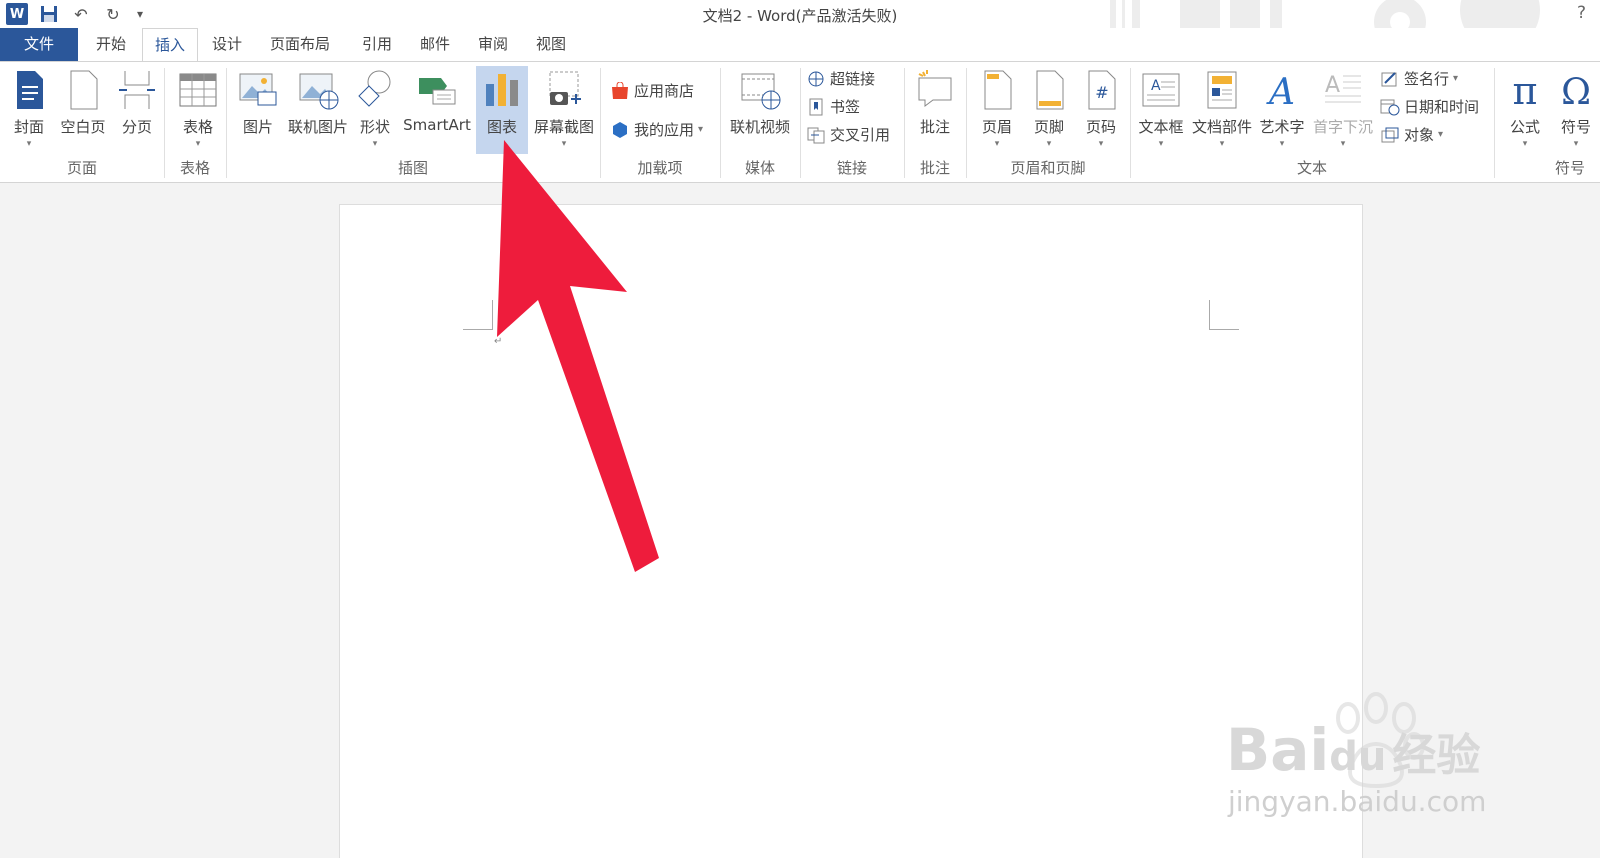  I want to click on equation-button: π 公式 ▾, so click(1525, 110).